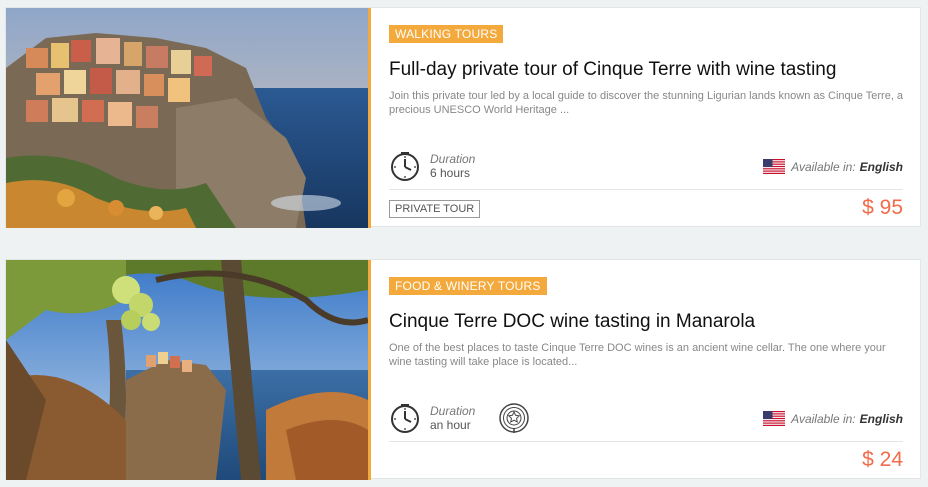 Image resolution: width=928 pixels, height=487 pixels. I want to click on wine-tasting-icon, so click(514, 418).